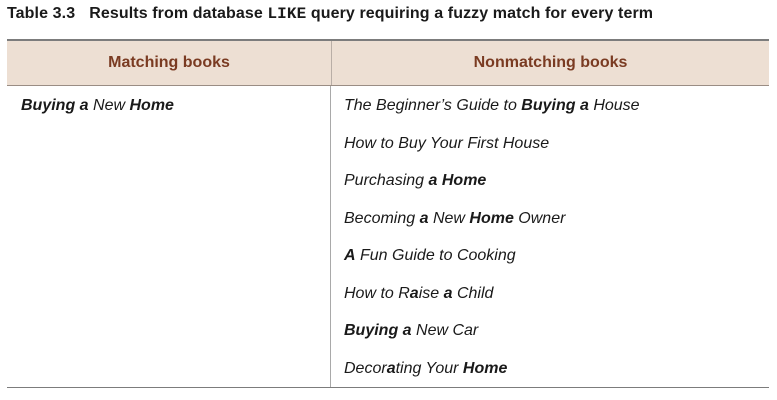 The height and width of the screenshot is (400, 777). I want to click on nonmatching-book-title: Decorating Your Home, so click(556, 378).